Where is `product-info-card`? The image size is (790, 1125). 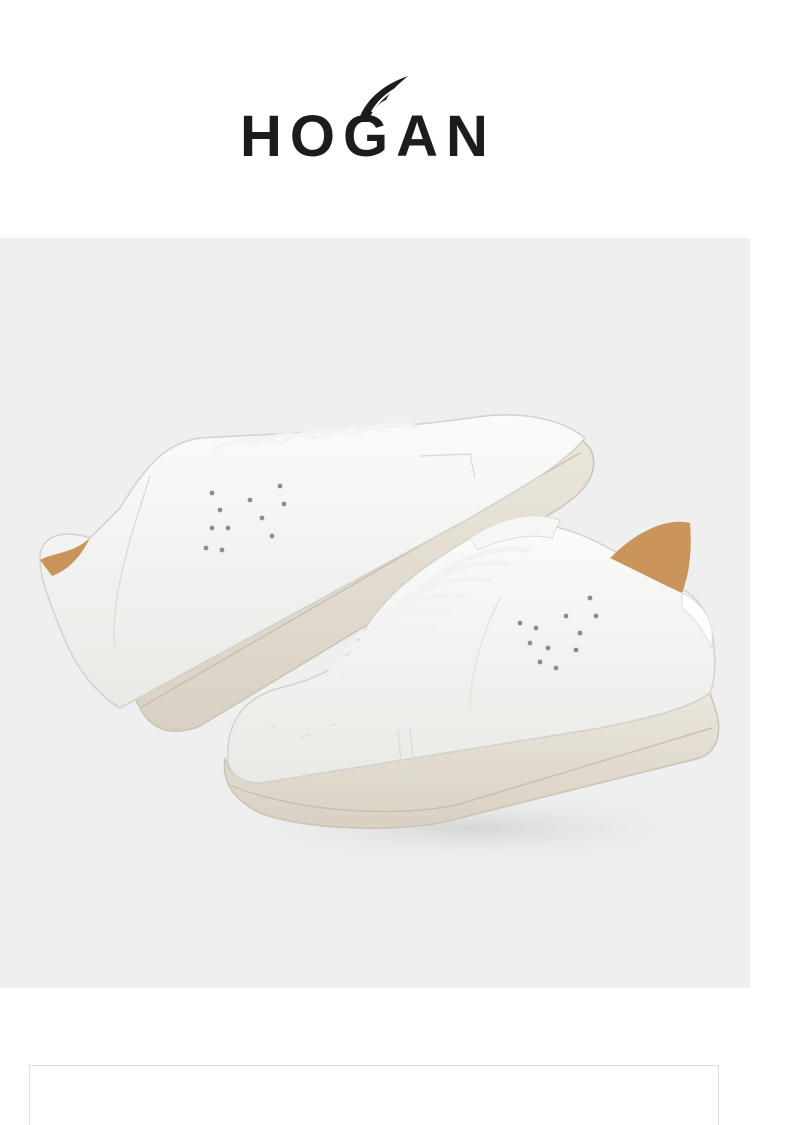 product-info-card is located at coordinates (374, 1095).